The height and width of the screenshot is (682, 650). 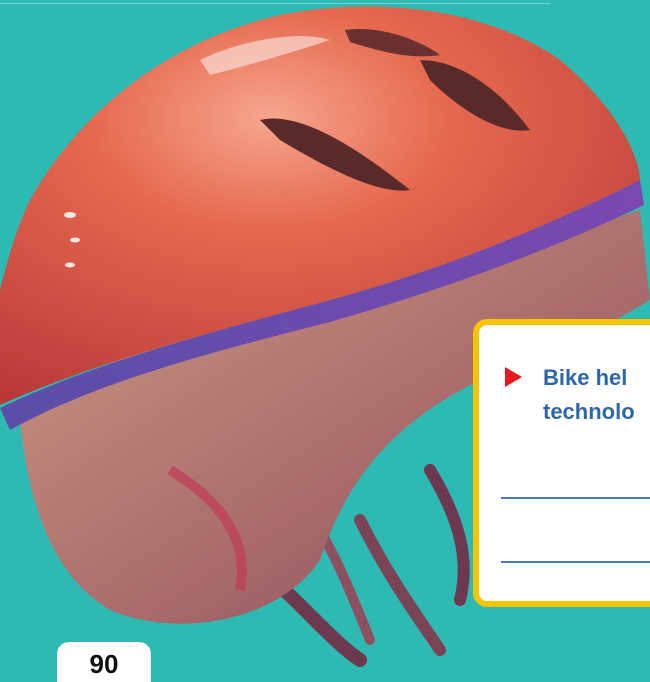 I want to click on page-number: 90, so click(x=104, y=664).